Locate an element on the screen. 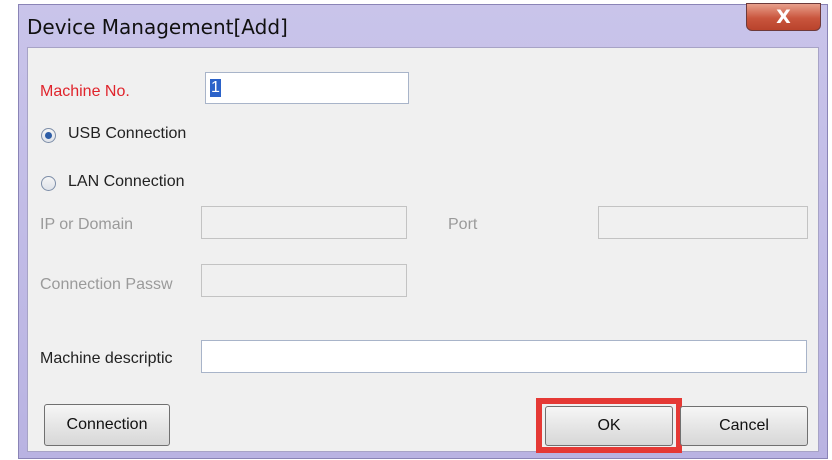  close-button: X is located at coordinates (783, 17).